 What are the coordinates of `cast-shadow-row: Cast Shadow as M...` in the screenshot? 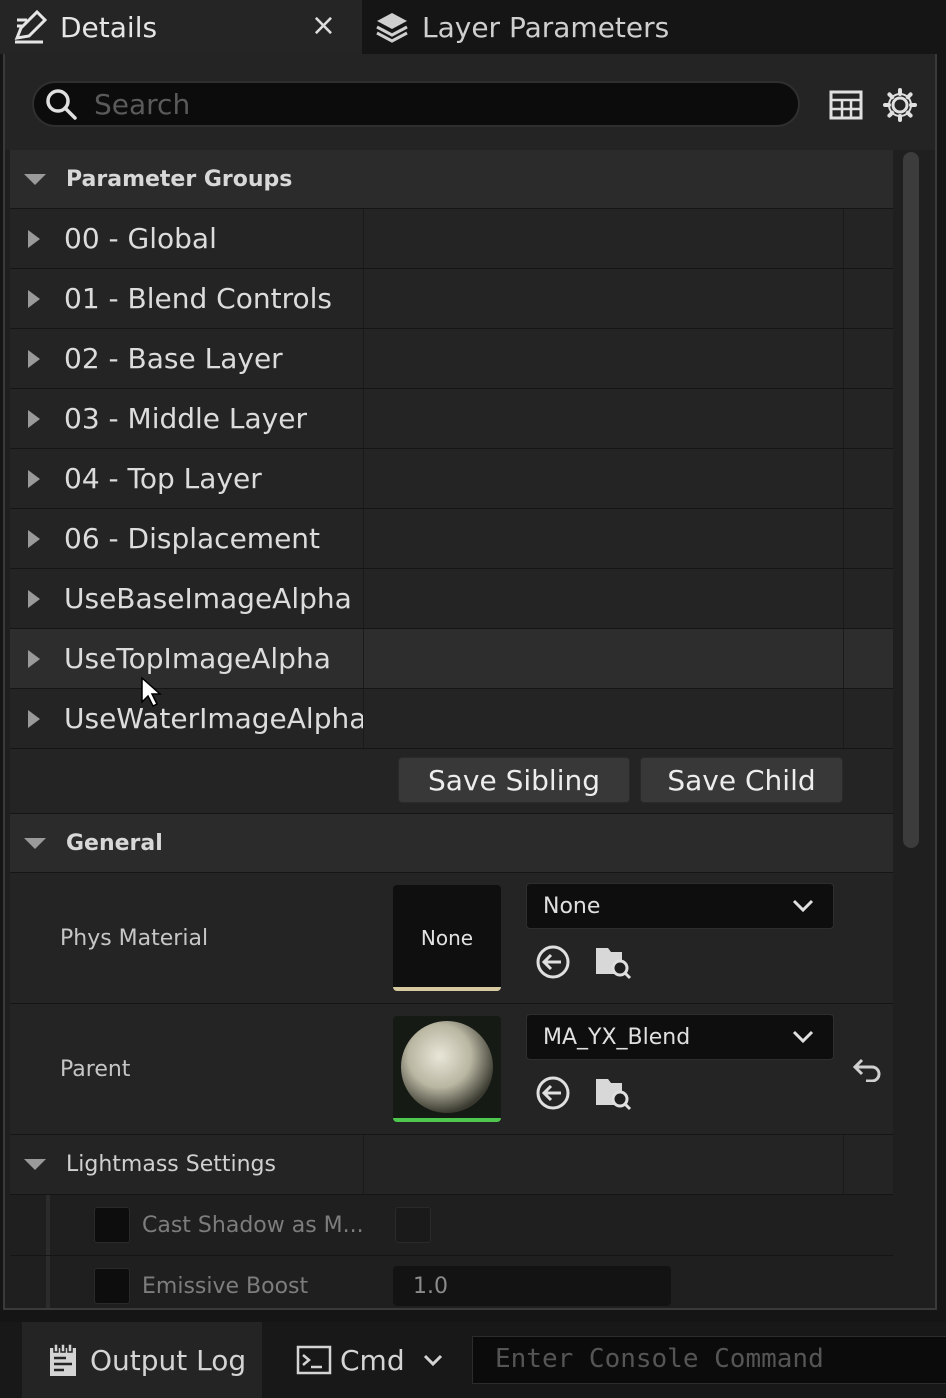 It's located at (451, 1225).